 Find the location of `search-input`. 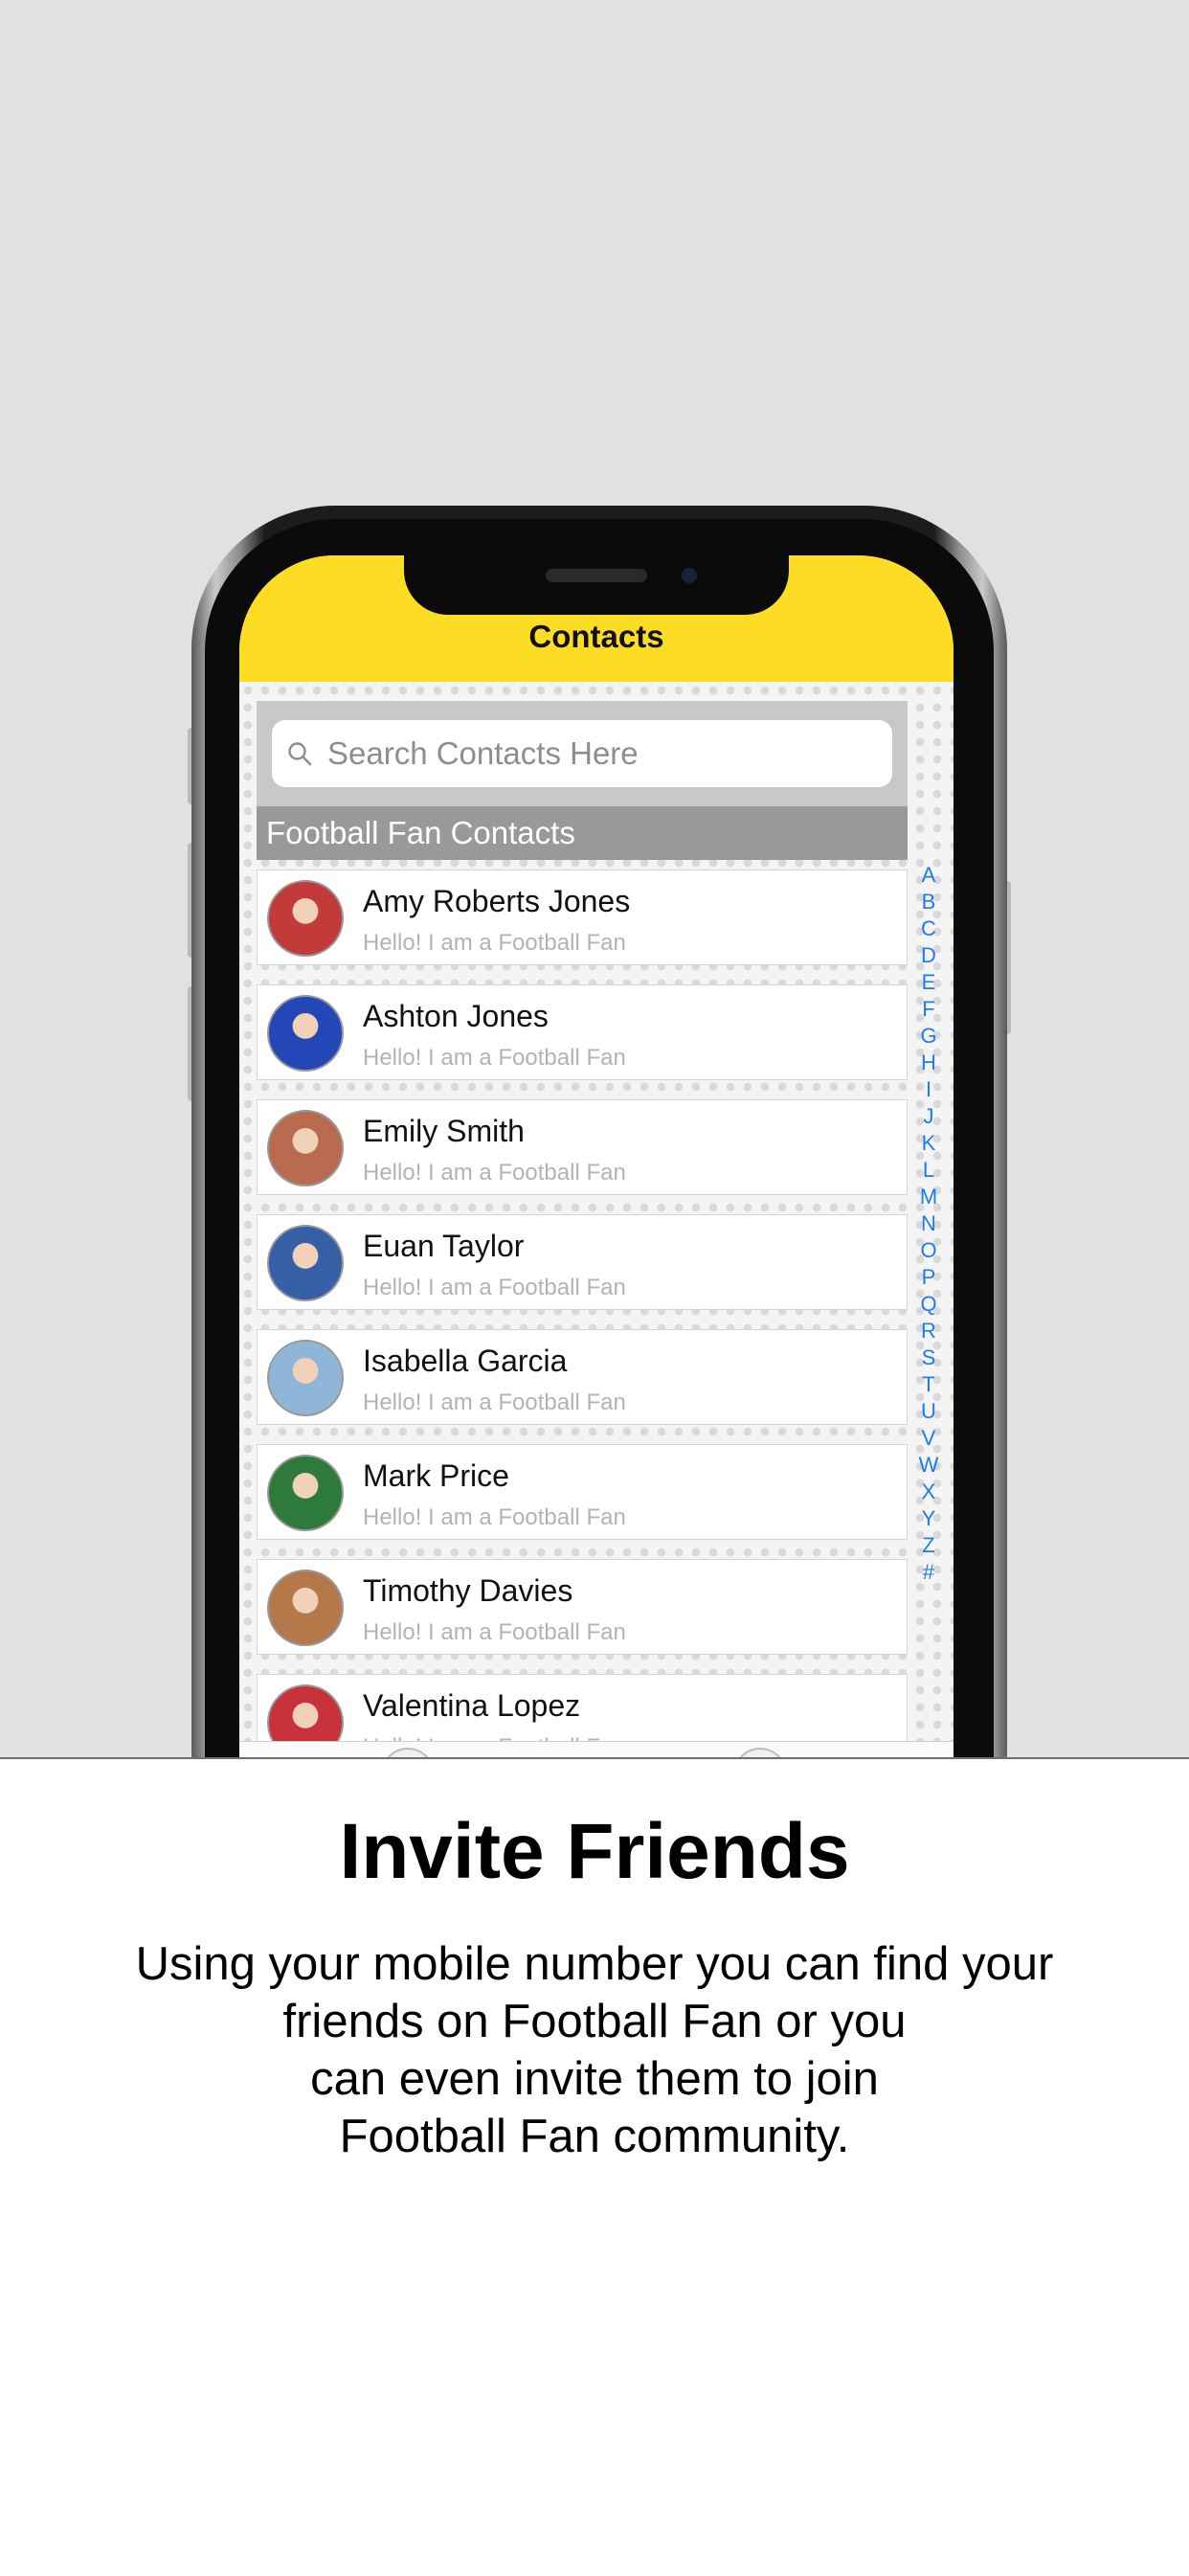

search-input is located at coordinates (605, 753).